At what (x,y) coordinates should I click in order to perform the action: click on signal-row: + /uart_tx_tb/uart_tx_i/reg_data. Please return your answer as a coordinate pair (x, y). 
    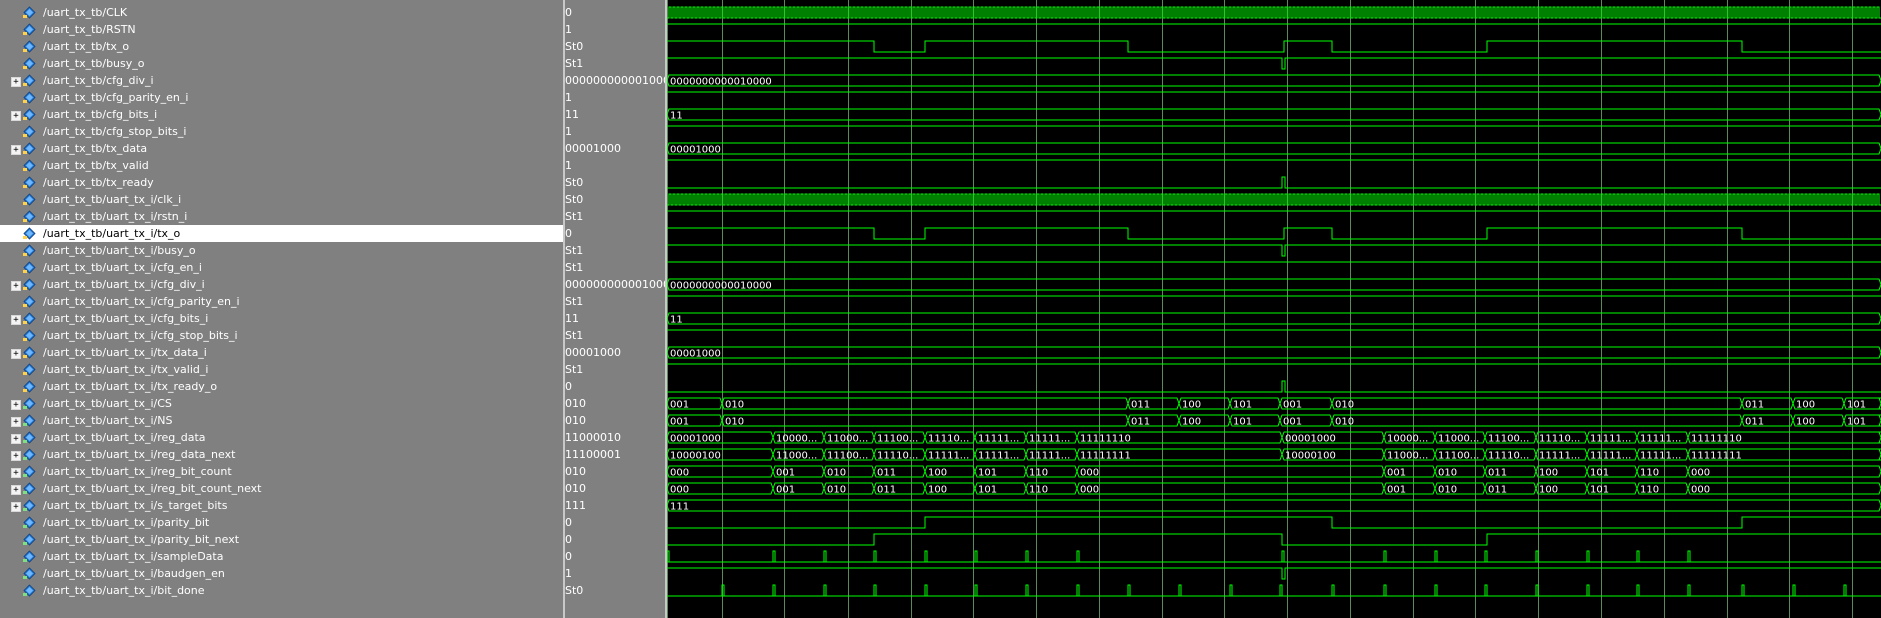
    Looking at the image, I should click on (281, 437).